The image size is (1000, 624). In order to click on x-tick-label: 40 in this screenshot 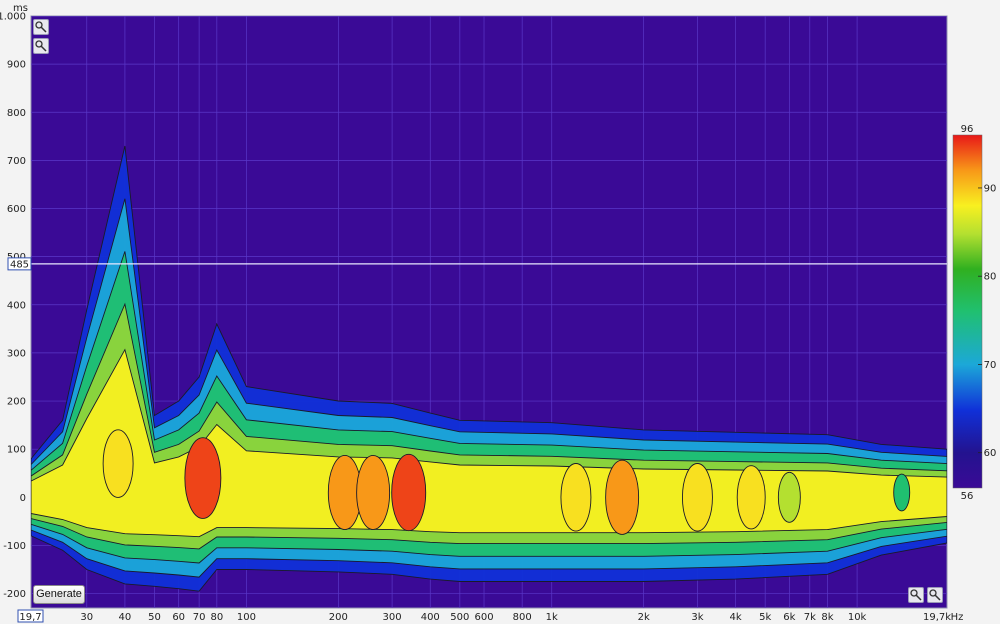, I will do `click(125, 617)`.